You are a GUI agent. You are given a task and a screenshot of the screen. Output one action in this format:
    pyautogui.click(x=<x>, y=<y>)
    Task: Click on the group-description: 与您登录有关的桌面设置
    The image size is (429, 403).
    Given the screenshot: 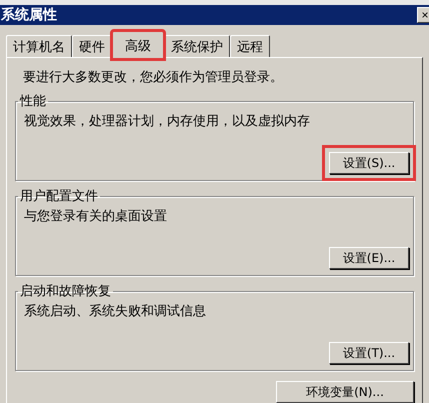 What is the action you would take?
    pyautogui.click(x=96, y=216)
    